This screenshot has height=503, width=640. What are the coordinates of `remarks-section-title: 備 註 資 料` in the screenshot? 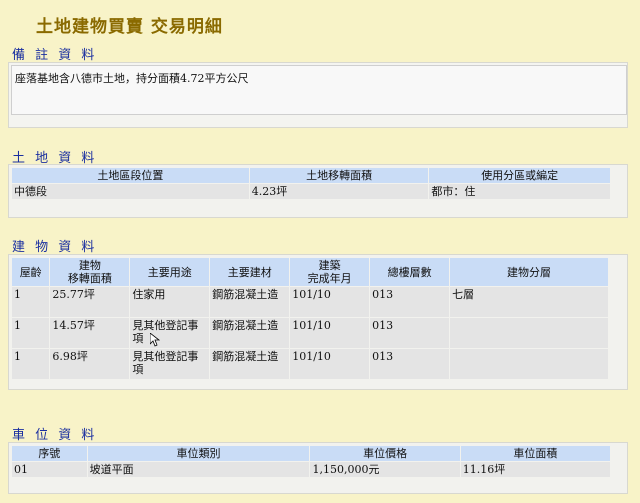 It's located at (55, 55).